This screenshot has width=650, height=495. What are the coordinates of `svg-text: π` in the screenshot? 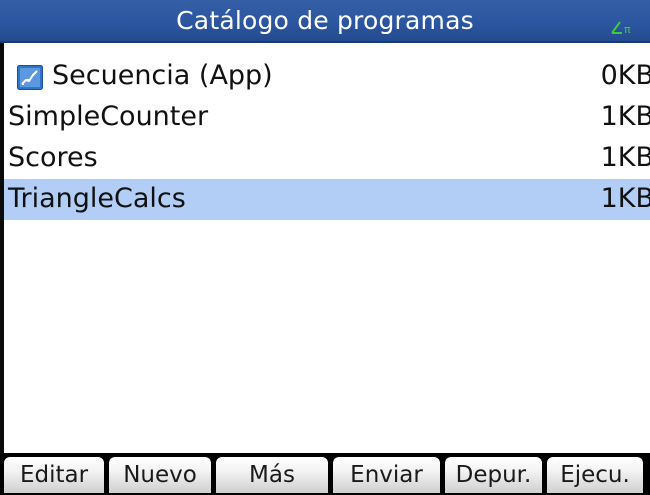 It's located at (627, 29).